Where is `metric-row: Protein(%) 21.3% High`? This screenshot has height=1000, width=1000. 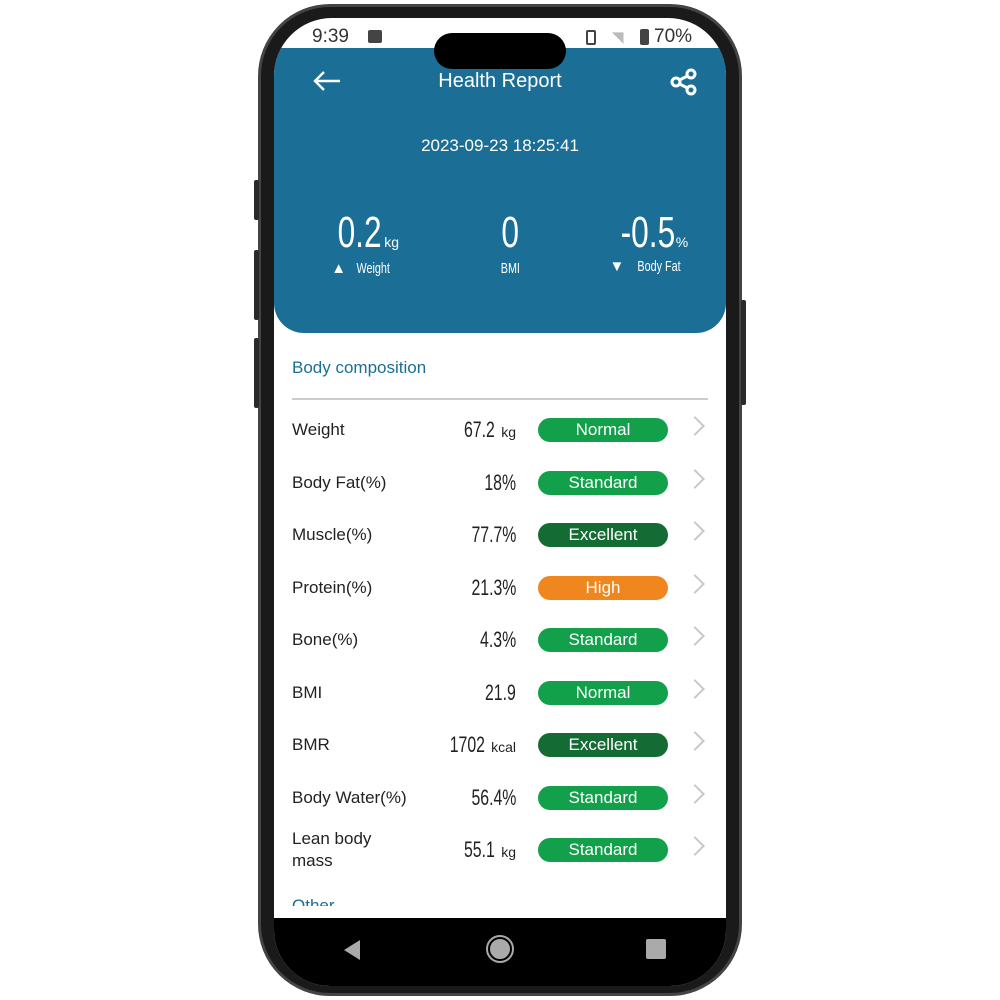 metric-row: Protein(%) 21.3% High is located at coordinates (502, 588).